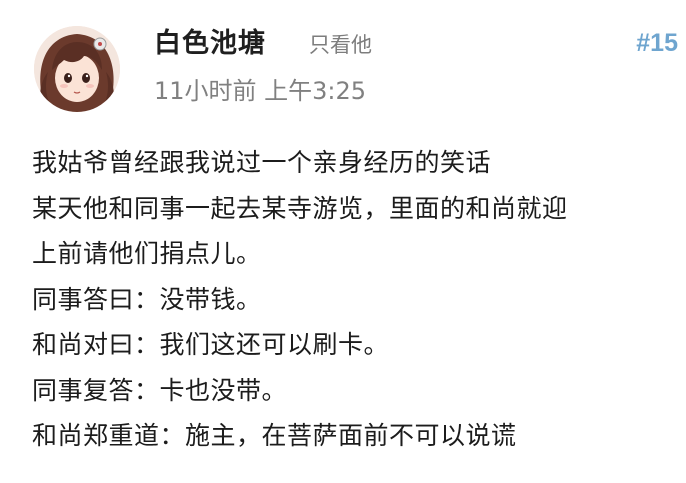 Image resolution: width=686 pixels, height=483 pixels. I want to click on post-timestamp: 11小时前 上午3:25, so click(260, 91).